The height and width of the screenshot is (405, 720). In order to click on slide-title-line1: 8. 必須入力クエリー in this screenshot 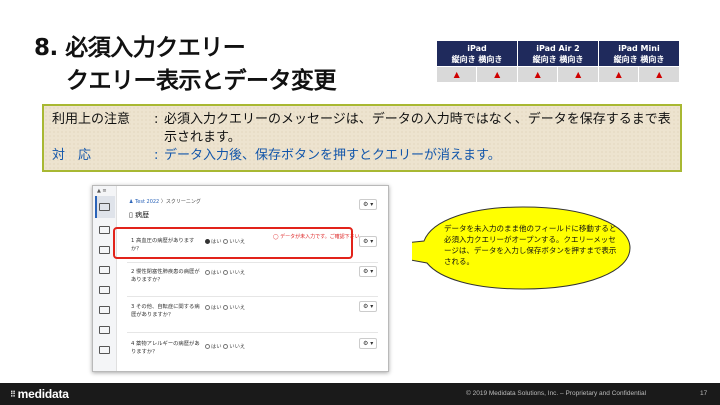, I will do `click(140, 48)`.